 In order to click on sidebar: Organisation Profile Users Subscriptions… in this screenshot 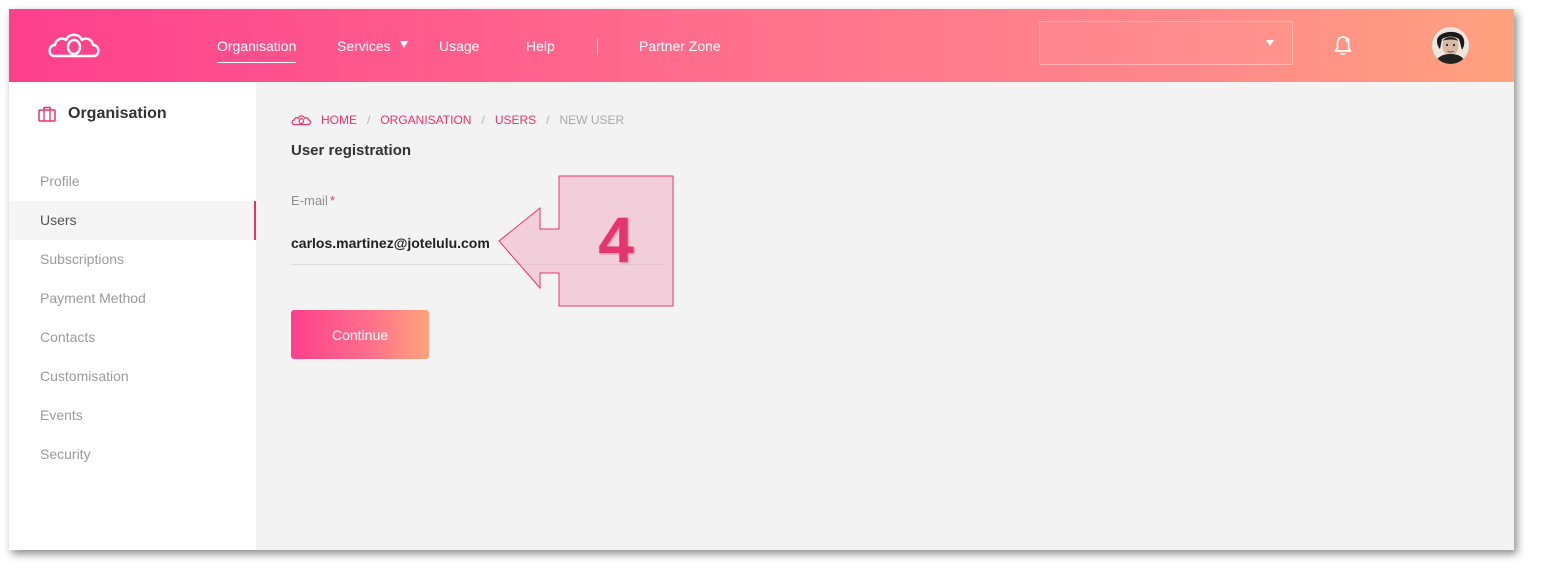, I will do `click(132, 316)`.